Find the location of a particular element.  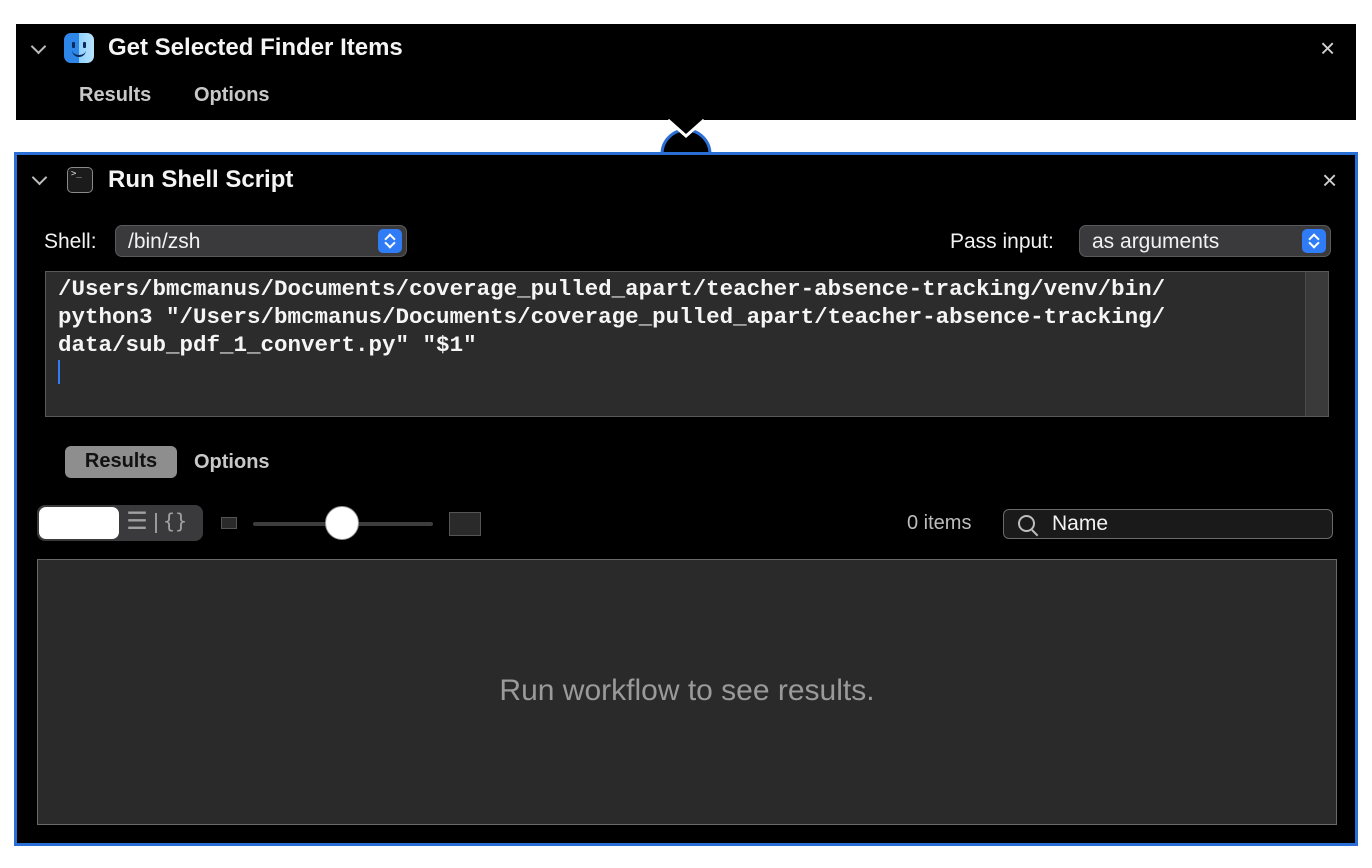

results-placeholder-message: Run workflow to see results. is located at coordinates (687, 690).